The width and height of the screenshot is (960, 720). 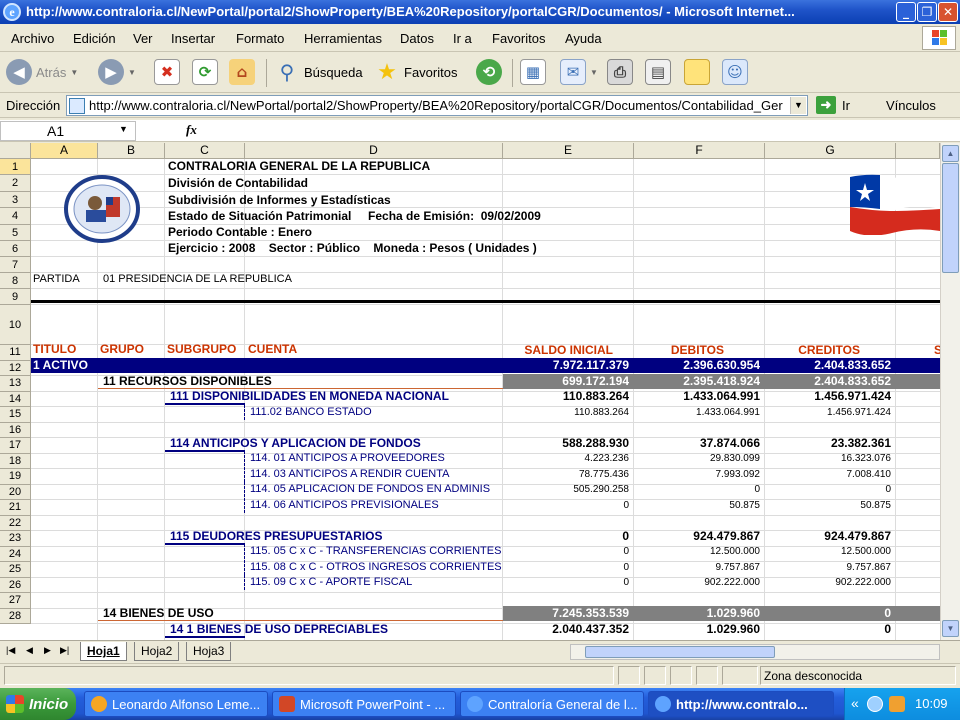 I want to click on row-header: 18, so click(x=15, y=461).